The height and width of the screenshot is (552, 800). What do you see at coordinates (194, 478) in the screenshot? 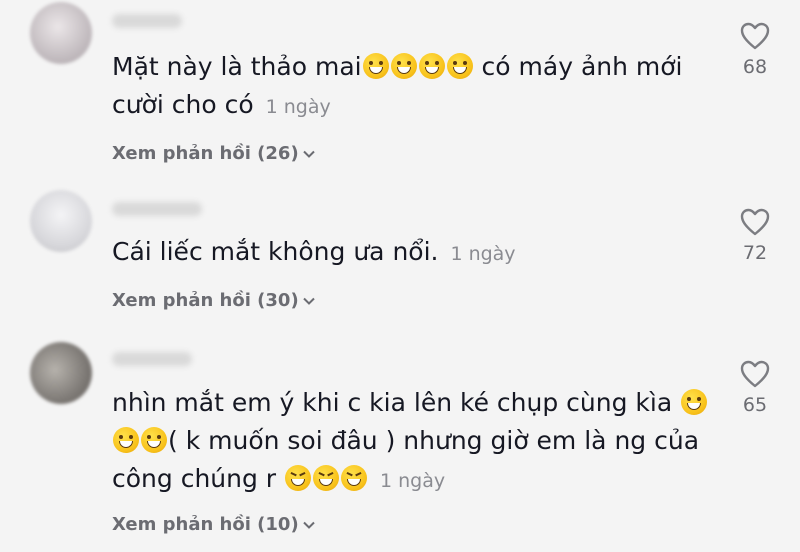
I see `comment-text-line: công chúng r` at bounding box center [194, 478].